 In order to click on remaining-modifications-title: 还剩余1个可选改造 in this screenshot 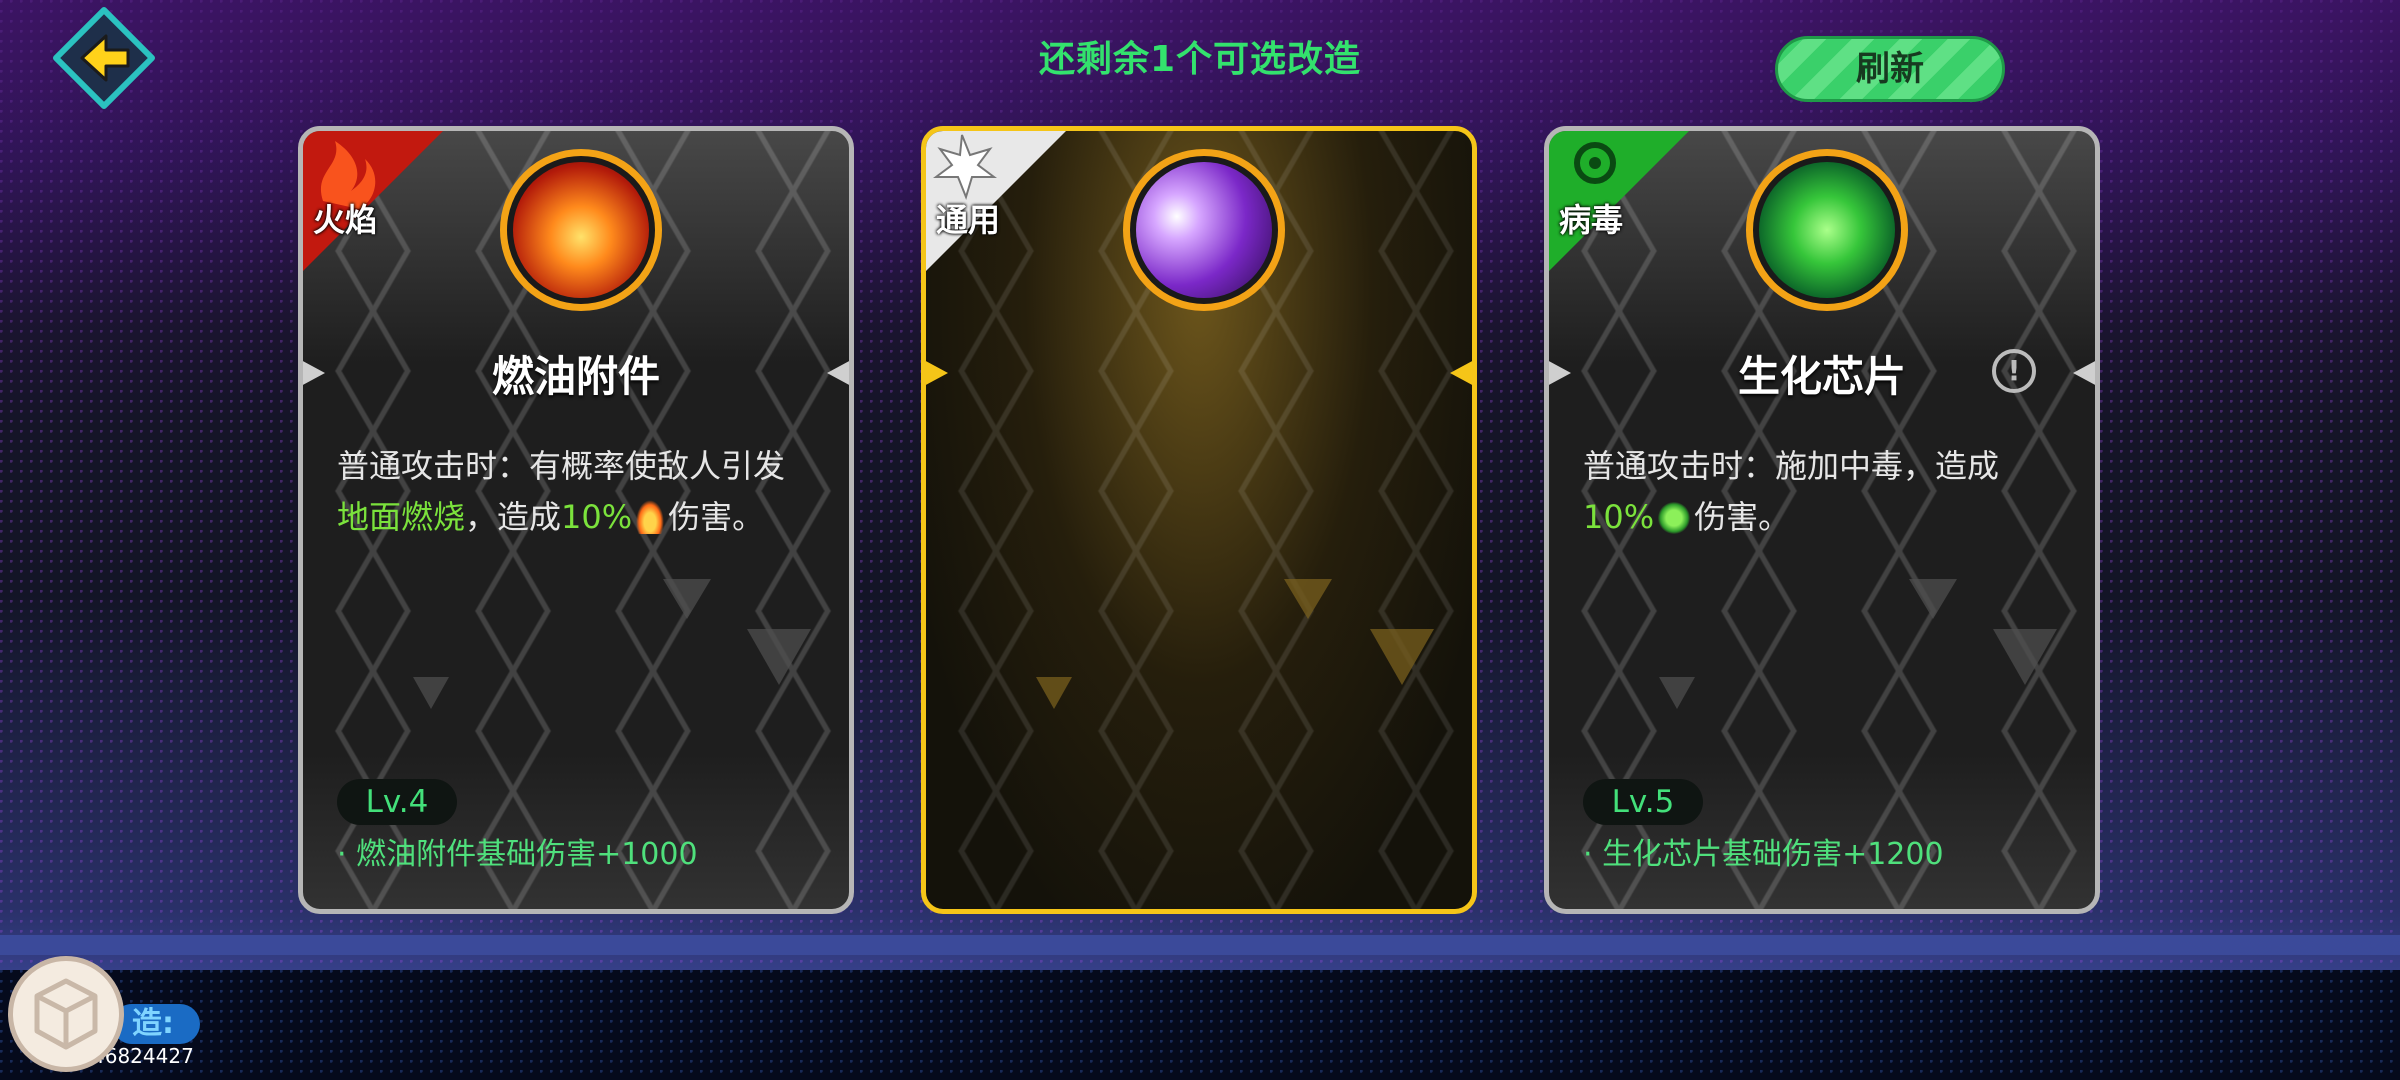, I will do `click(1200, 59)`.